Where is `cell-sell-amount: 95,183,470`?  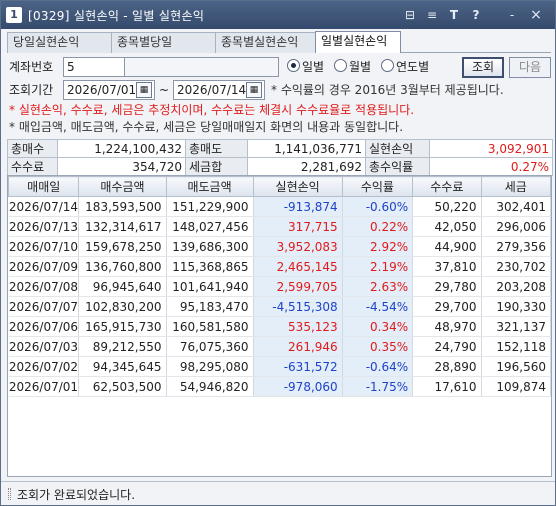 cell-sell-amount: 95,183,470 is located at coordinates (210, 306).